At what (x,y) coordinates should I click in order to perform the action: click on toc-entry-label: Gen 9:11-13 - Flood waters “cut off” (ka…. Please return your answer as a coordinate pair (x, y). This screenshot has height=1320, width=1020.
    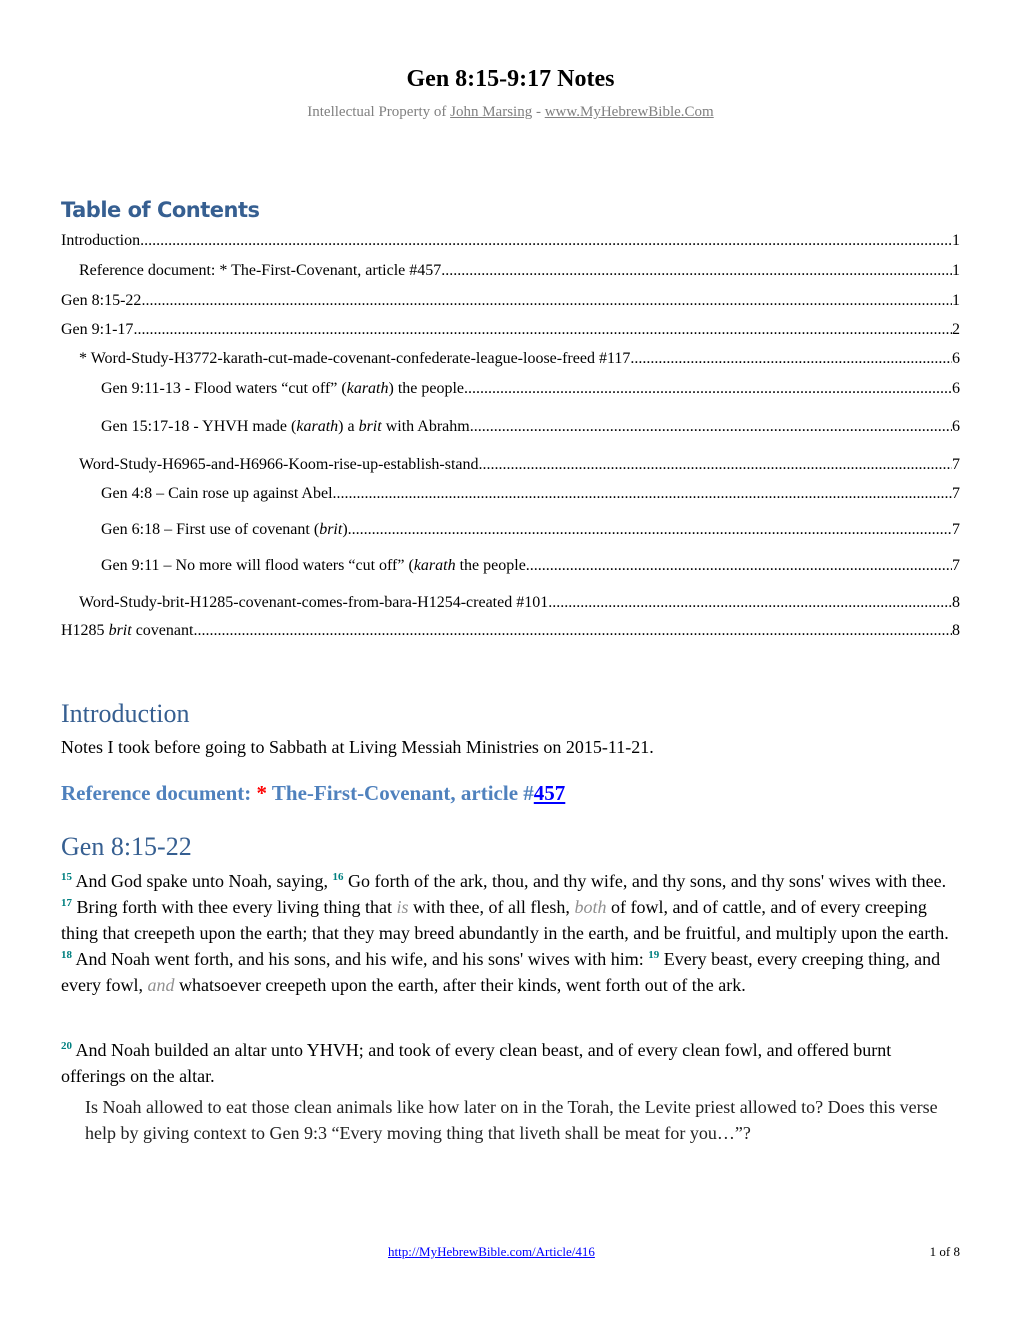
    Looking at the image, I should click on (282, 389).